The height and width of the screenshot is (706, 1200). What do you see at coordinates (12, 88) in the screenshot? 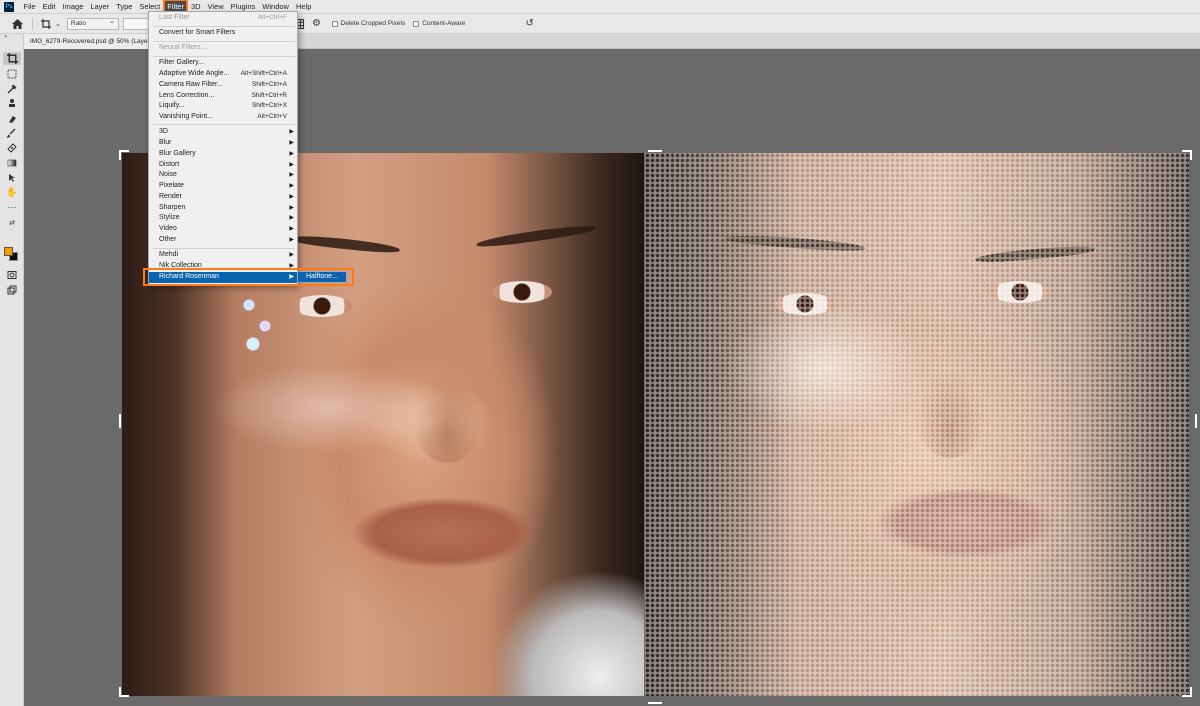
I see `eyedropper-tool-icon` at bounding box center [12, 88].